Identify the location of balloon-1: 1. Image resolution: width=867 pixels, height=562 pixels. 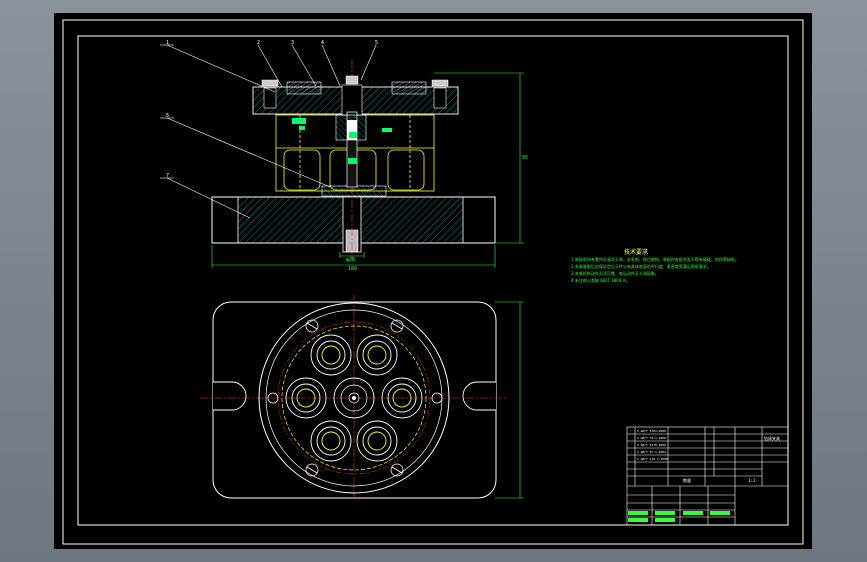
(168, 43).